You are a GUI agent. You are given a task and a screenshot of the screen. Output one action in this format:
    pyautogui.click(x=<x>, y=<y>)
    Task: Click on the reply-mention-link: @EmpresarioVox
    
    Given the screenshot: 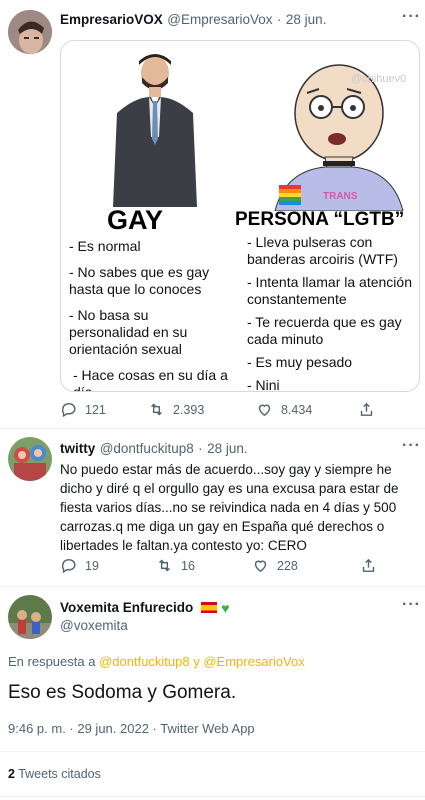 What is the action you would take?
    pyautogui.click(x=253, y=661)
    